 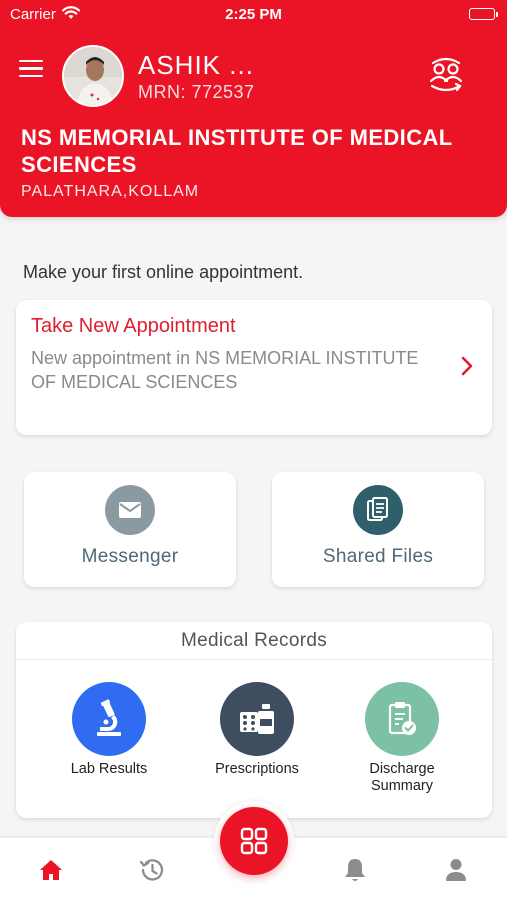 I want to click on status-bar: Carrier 2:25 PM, so click(x=253, y=15).